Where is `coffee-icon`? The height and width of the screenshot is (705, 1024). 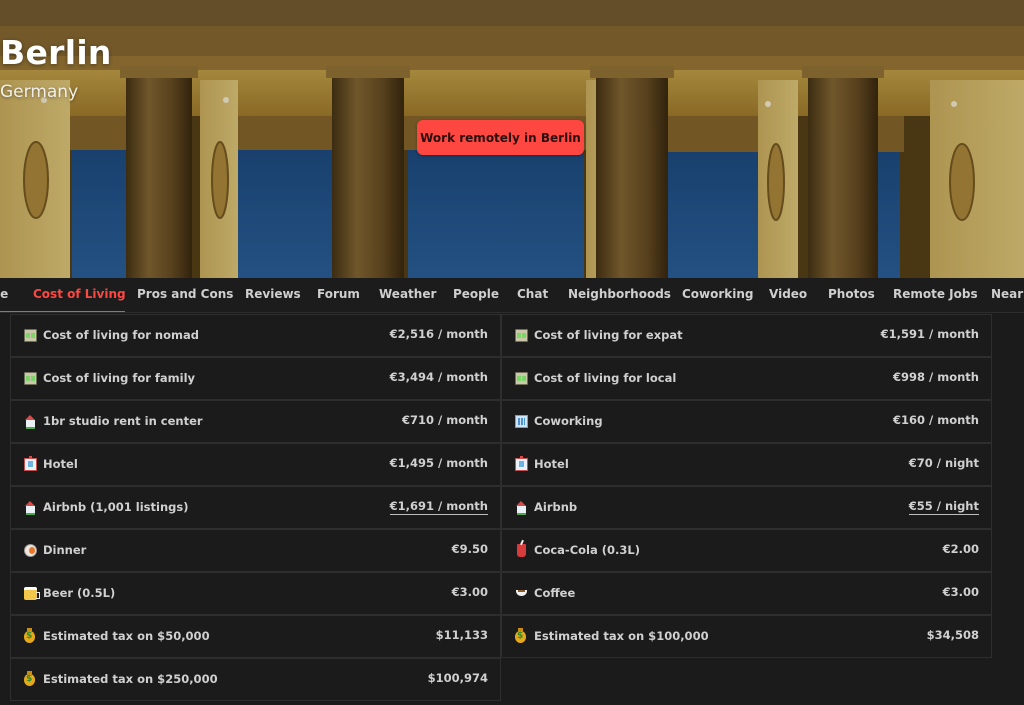
coffee-icon is located at coordinates (521, 593).